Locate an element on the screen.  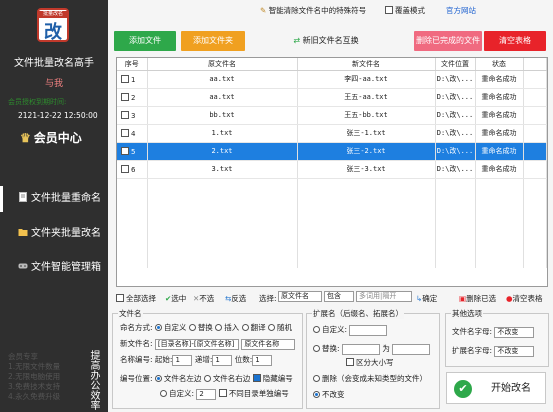
swap-names-button: ⇄ 新旧文件名互换 is located at coordinates (326, 41).